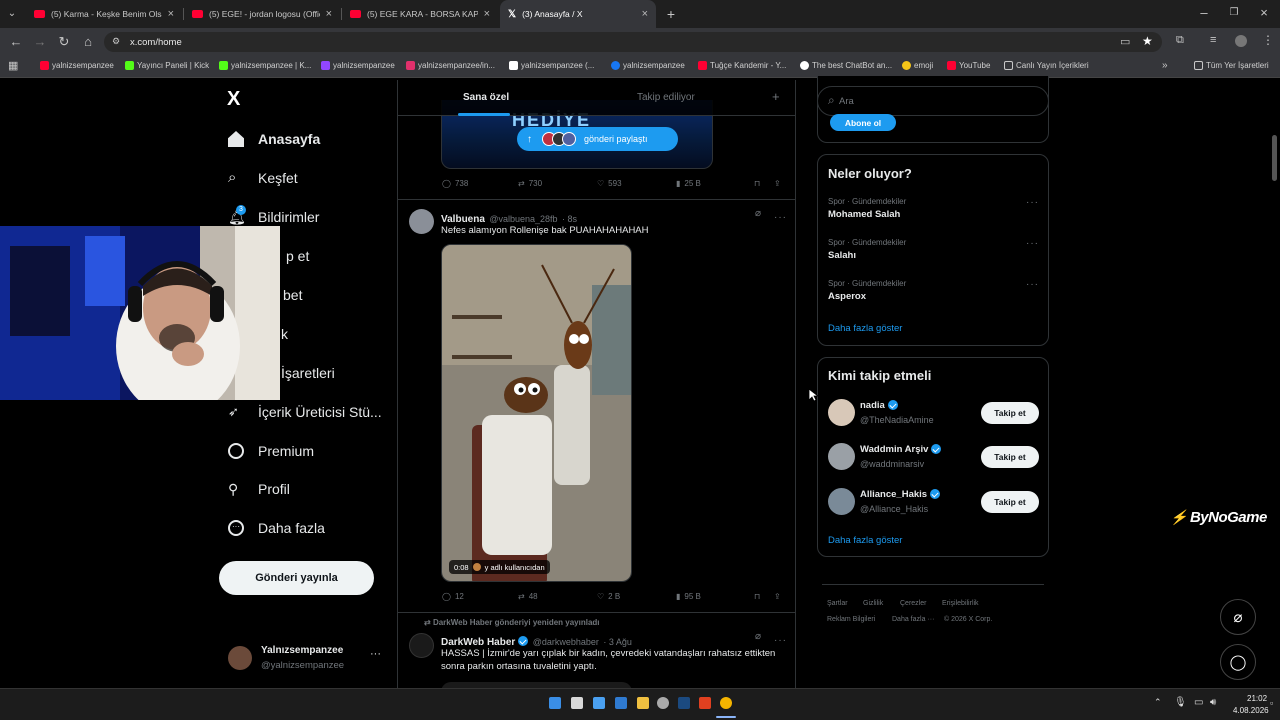 The height and width of the screenshot is (720, 1280). What do you see at coordinates (259, 489) in the screenshot?
I see `nav-profile: ⚲ Profil` at bounding box center [259, 489].